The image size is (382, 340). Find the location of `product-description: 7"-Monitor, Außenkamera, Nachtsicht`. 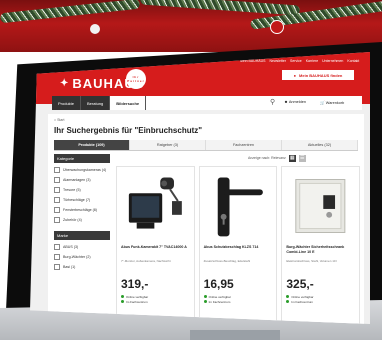

product-description: 7"-Monitor, Außenkamera, Nachtsicht is located at coordinates (146, 261).